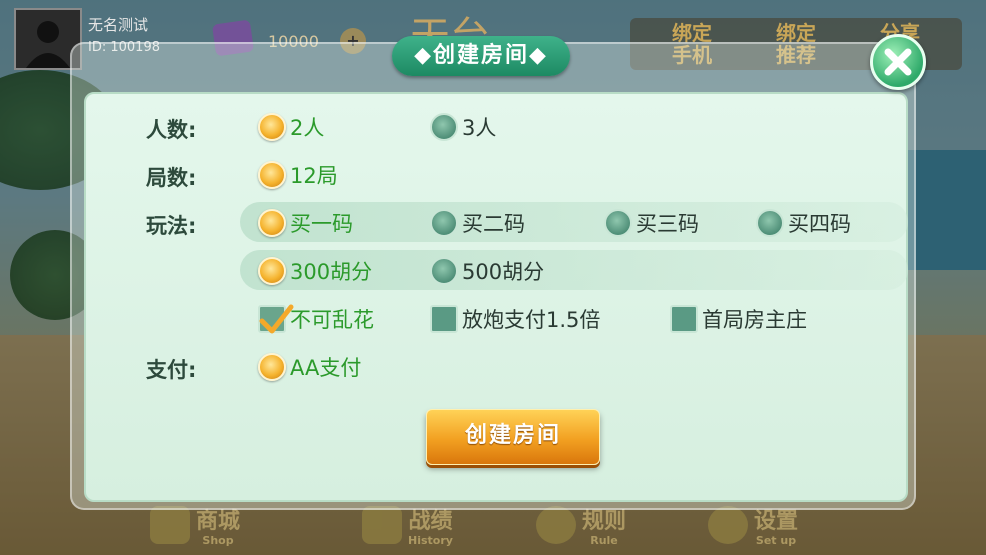  I want to click on payment-label: 支付:, so click(171, 370).